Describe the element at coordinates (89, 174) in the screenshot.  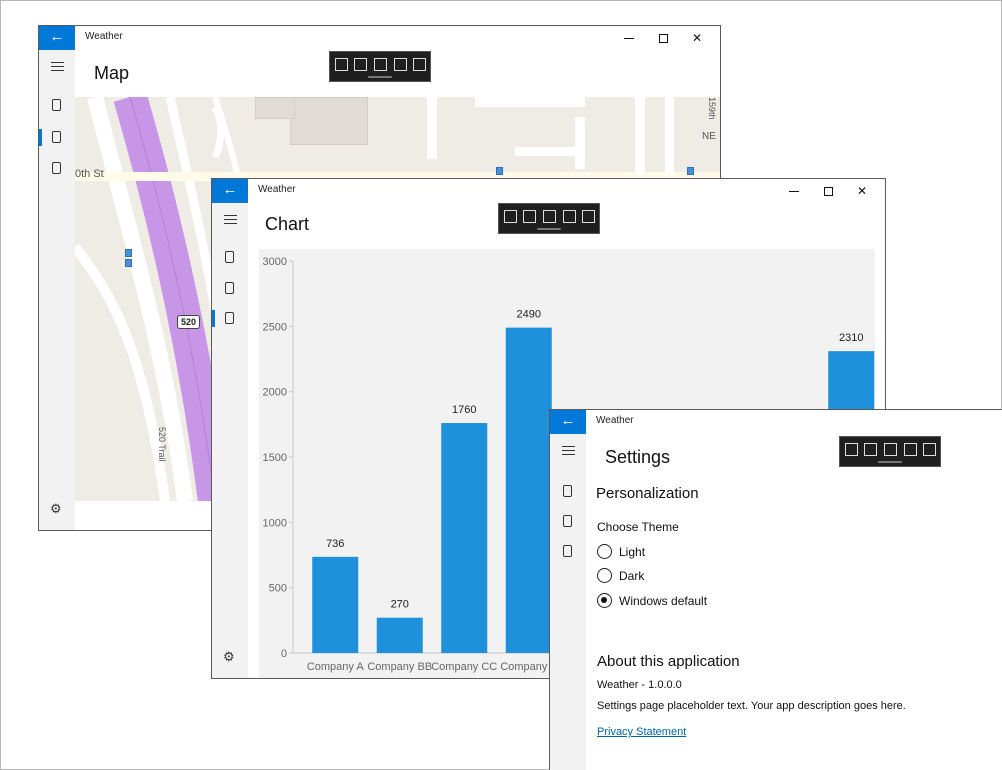
I see `street-label: 0th St` at that location.